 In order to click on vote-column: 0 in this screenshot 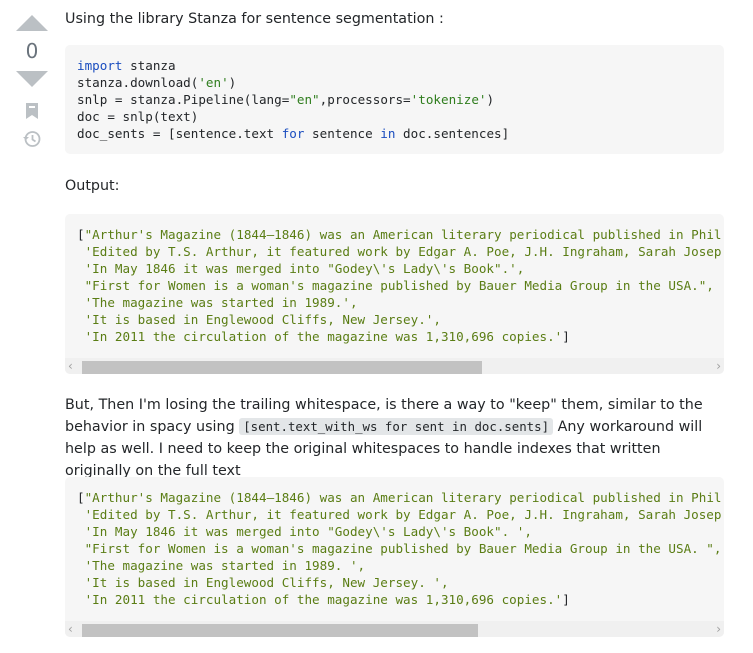, I will do `click(32, 74)`.